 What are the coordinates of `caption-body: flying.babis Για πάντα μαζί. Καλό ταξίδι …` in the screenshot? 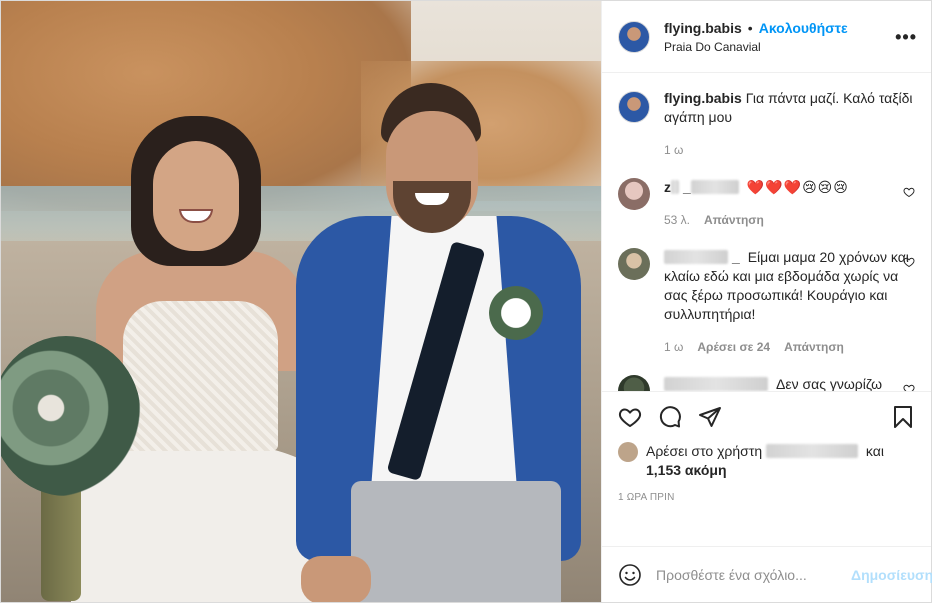 It's located at (789, 124).